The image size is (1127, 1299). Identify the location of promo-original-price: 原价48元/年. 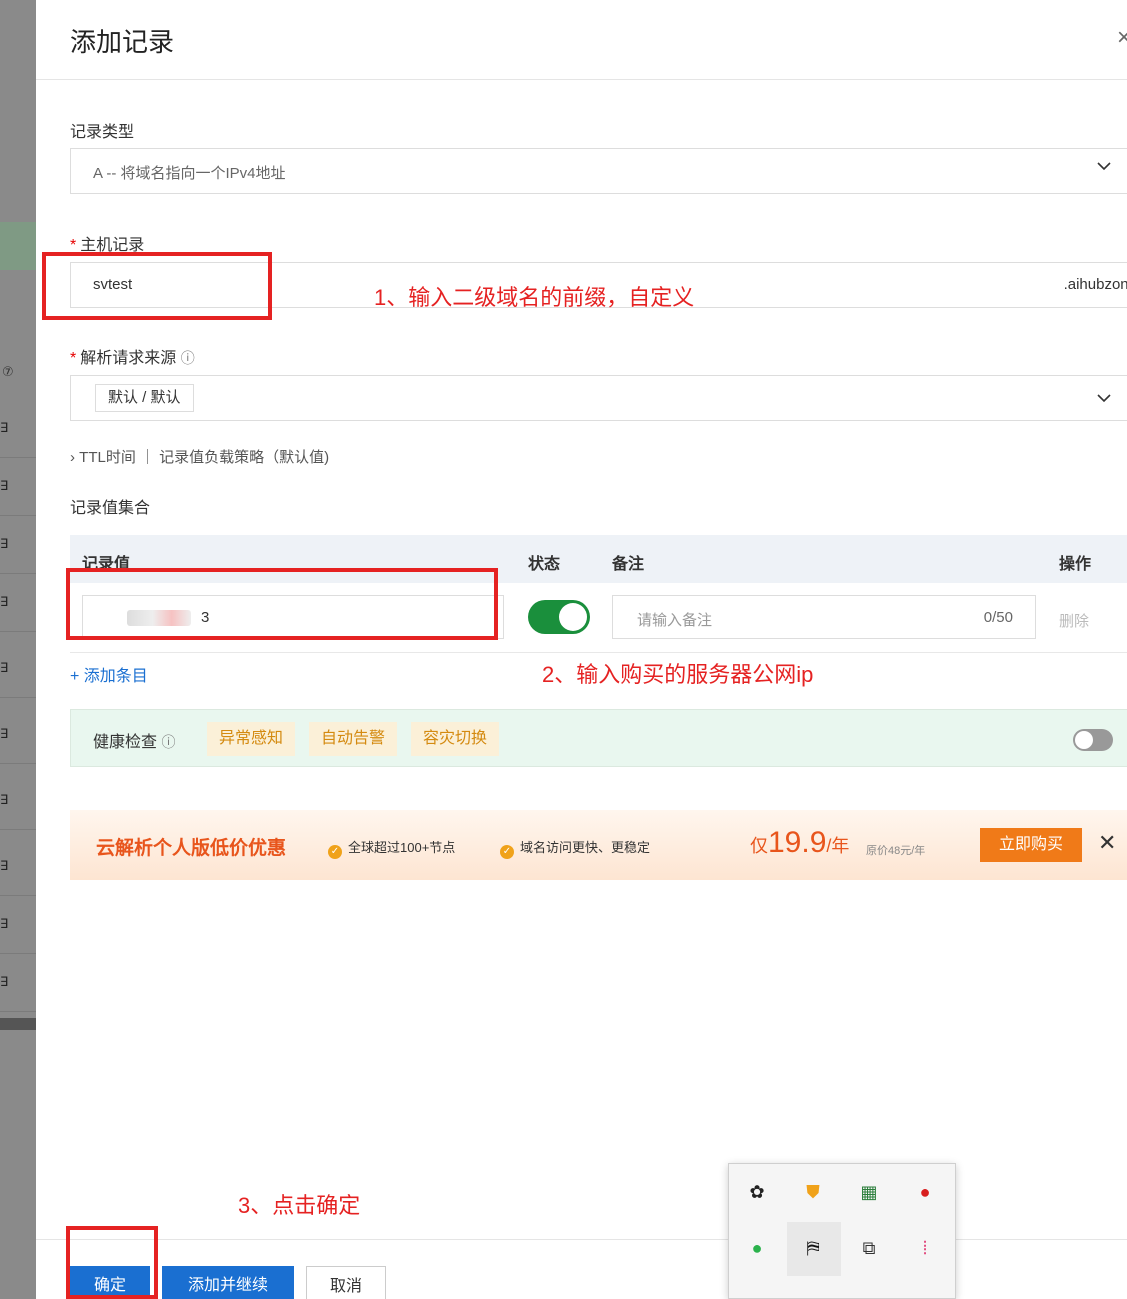
(896, 851).